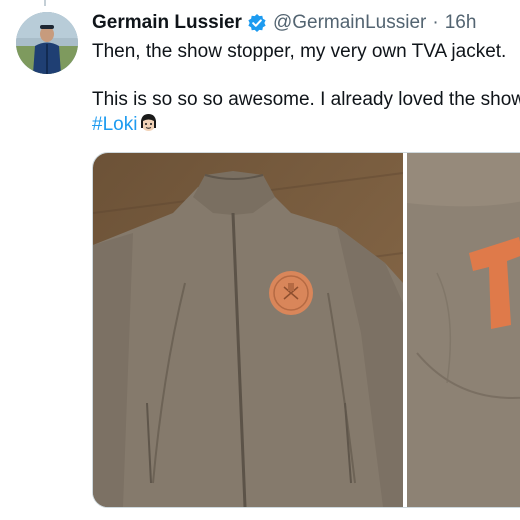 The width and height of the screenshot is (520, 520). What do you see at coordinates (45, 3) in the screenshot?
I see `thread-line` at bounding box center [45, 3].